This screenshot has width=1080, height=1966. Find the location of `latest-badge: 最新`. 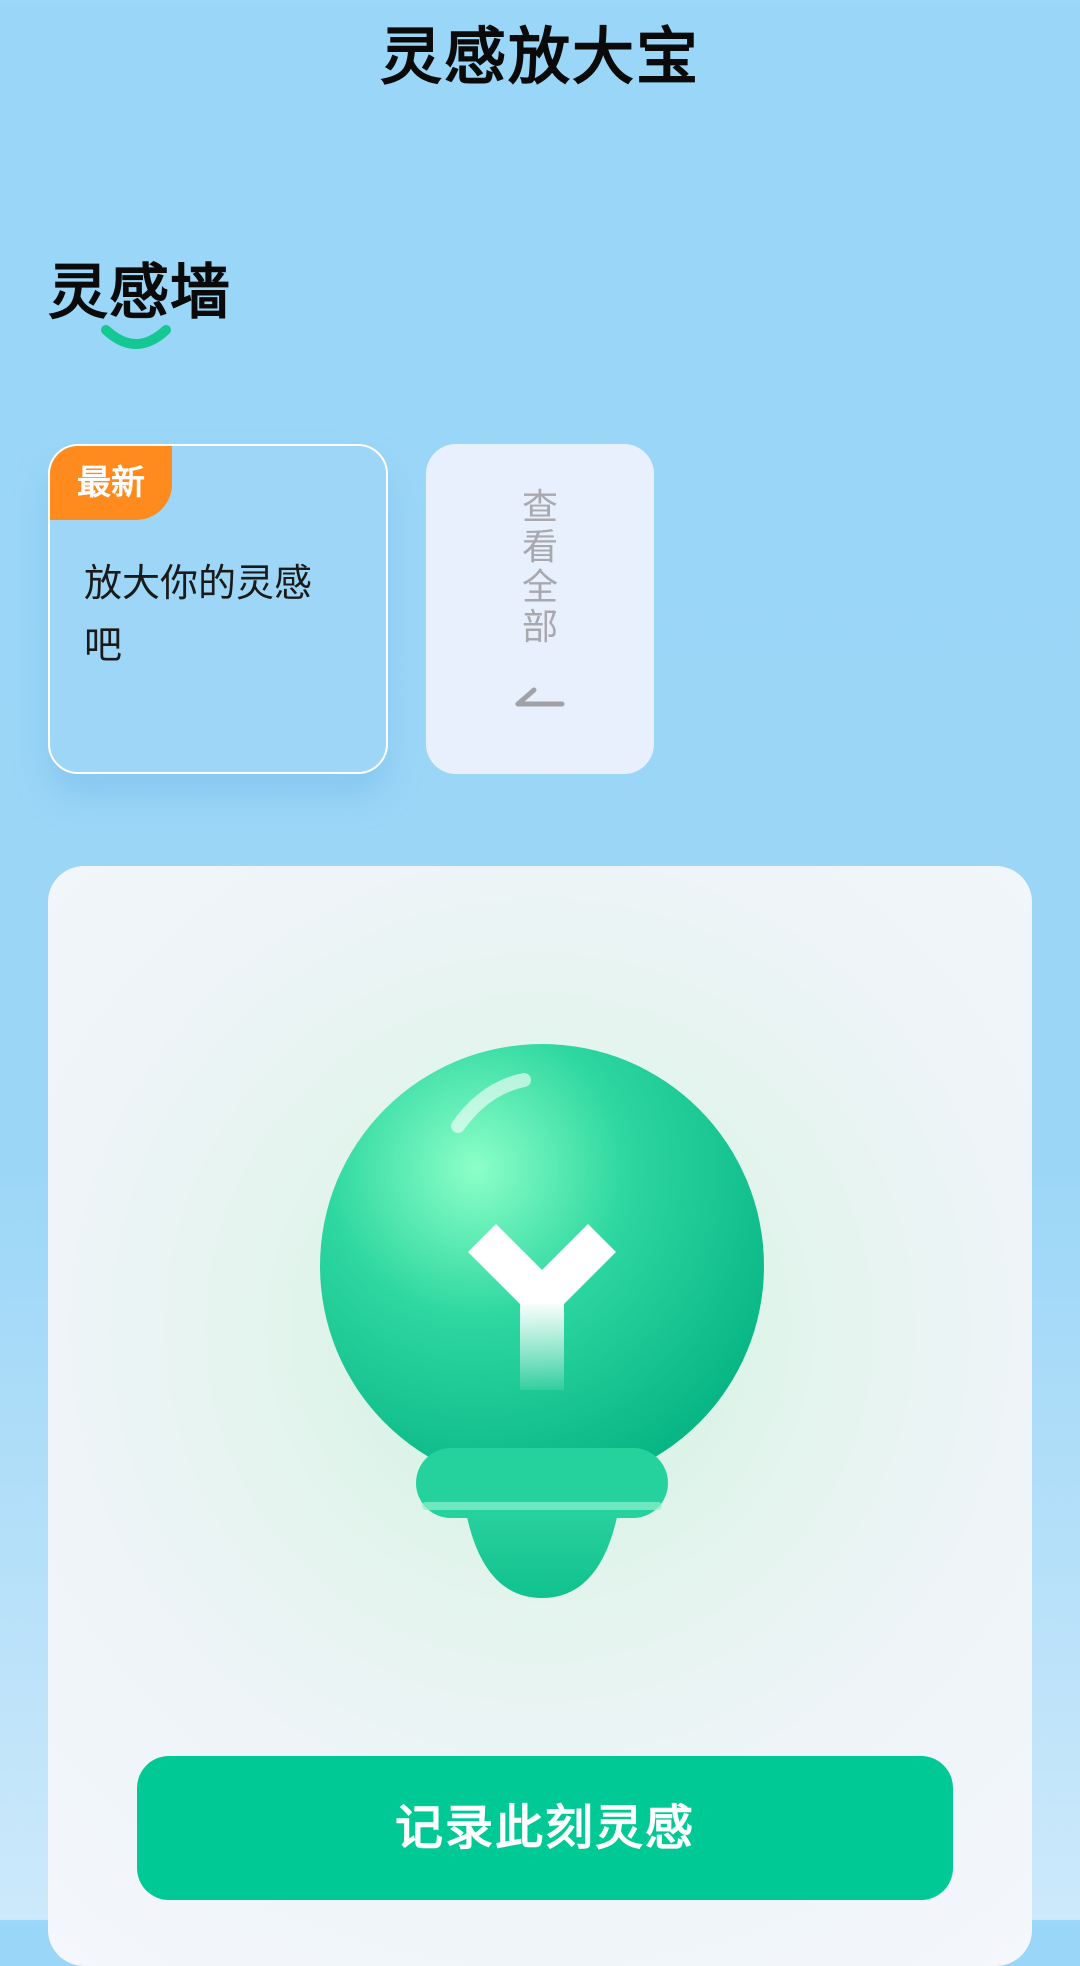

latest-badge: 最新 is located at coordinates (111, 483).